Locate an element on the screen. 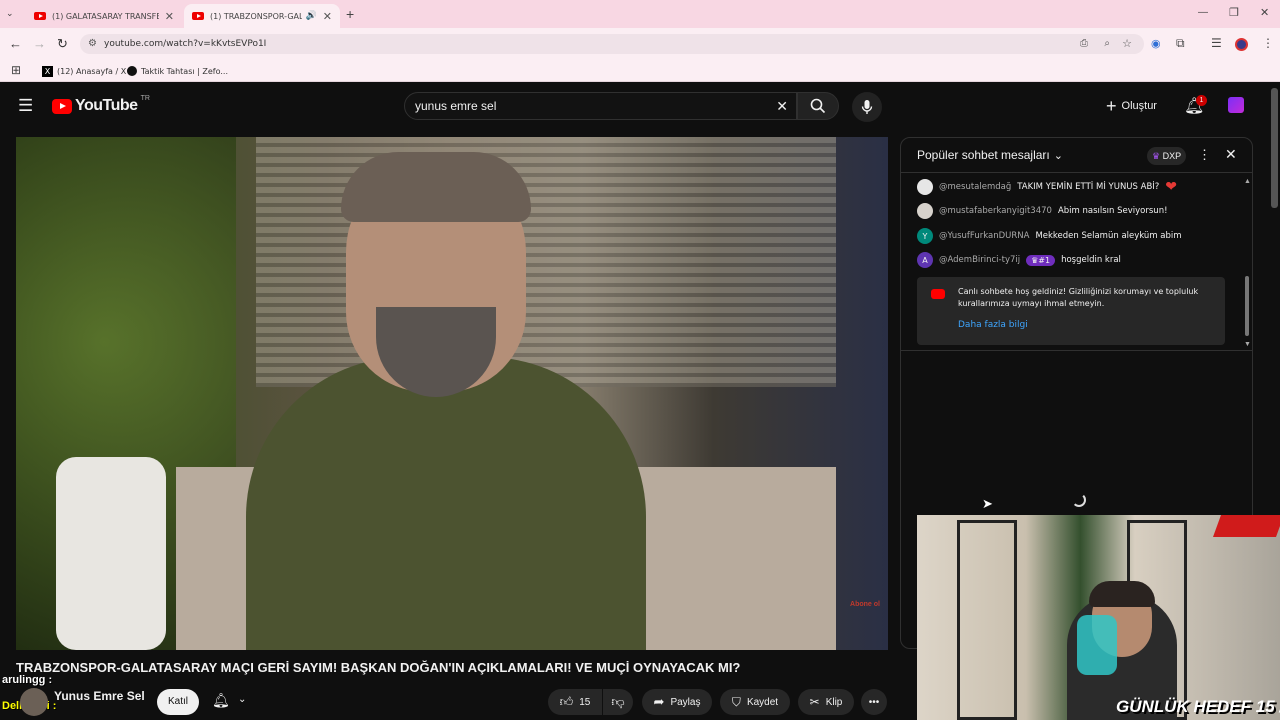 This screenshot has width=1280, height=720. scissors-icon: ✂ is located at coordinates (814, 702).